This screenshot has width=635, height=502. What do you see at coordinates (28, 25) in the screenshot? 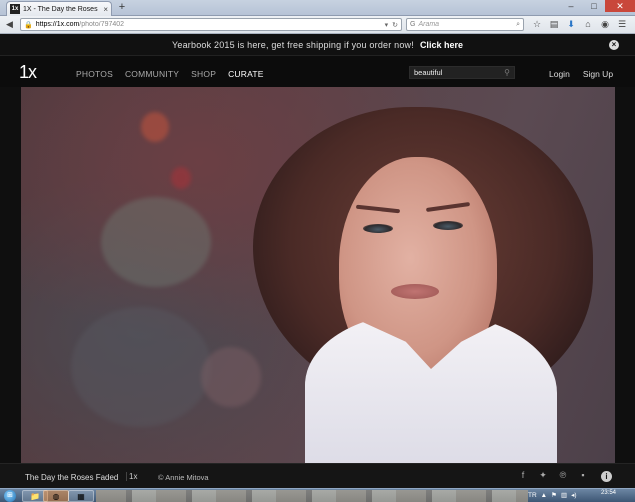
I see `lock-icon: 🔒` at bounding box center [28, 25].